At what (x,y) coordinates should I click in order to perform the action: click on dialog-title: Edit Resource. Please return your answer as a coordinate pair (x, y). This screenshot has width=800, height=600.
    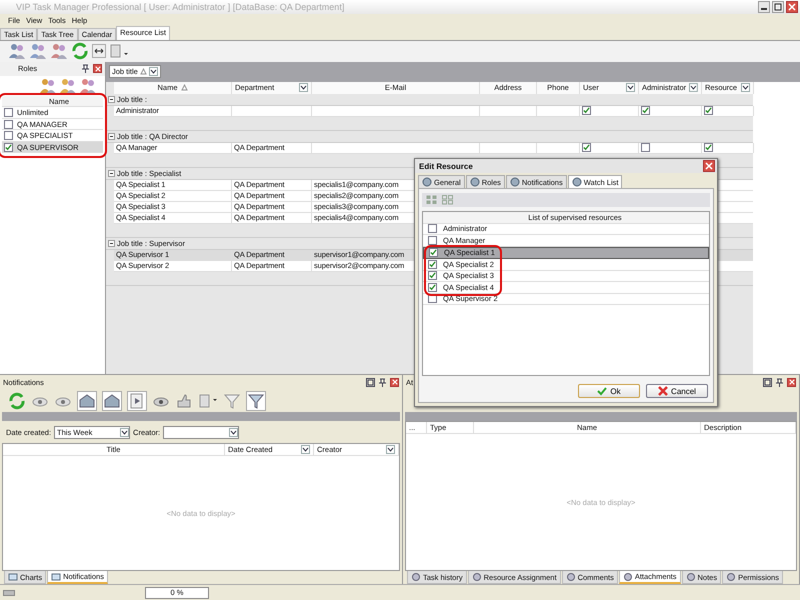
    Looking at the image, I should click on (446, 166).